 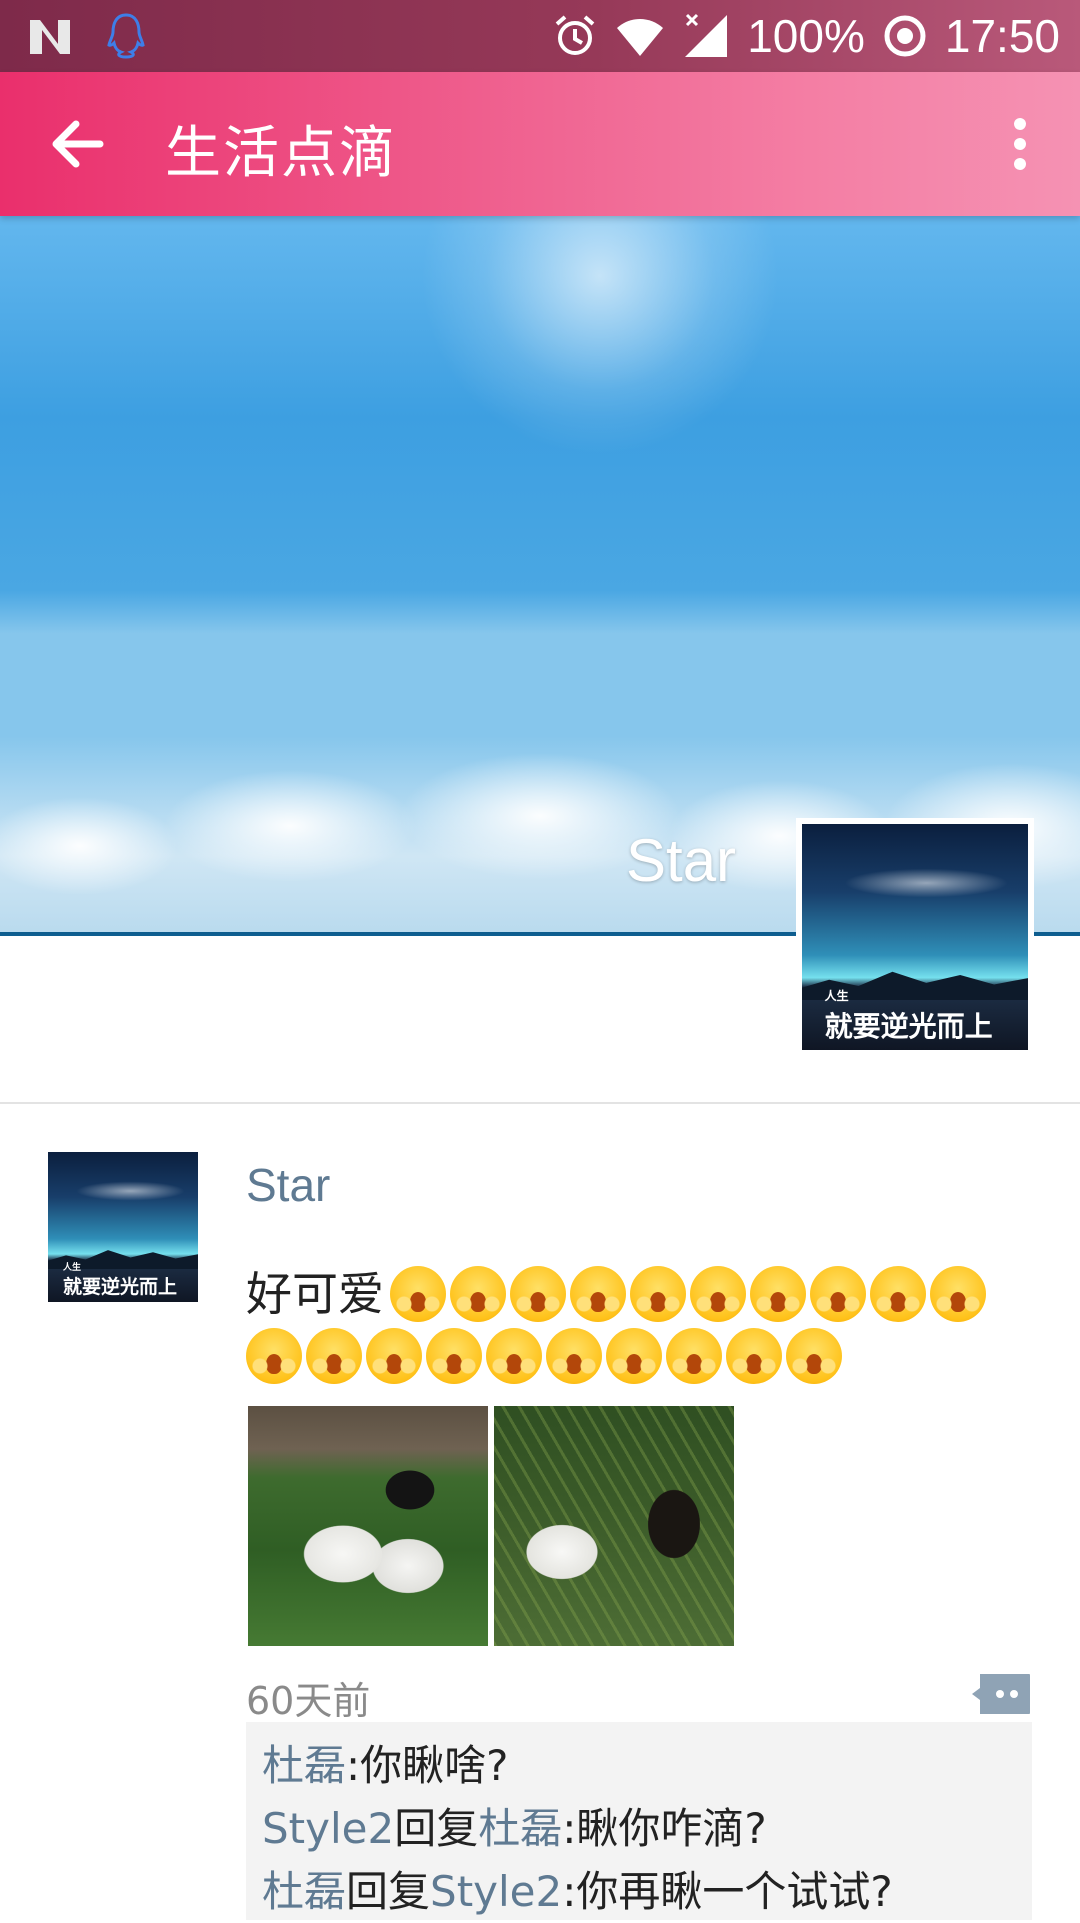 I want to click on battery-percent: 100%, so click(x=806, y=36).